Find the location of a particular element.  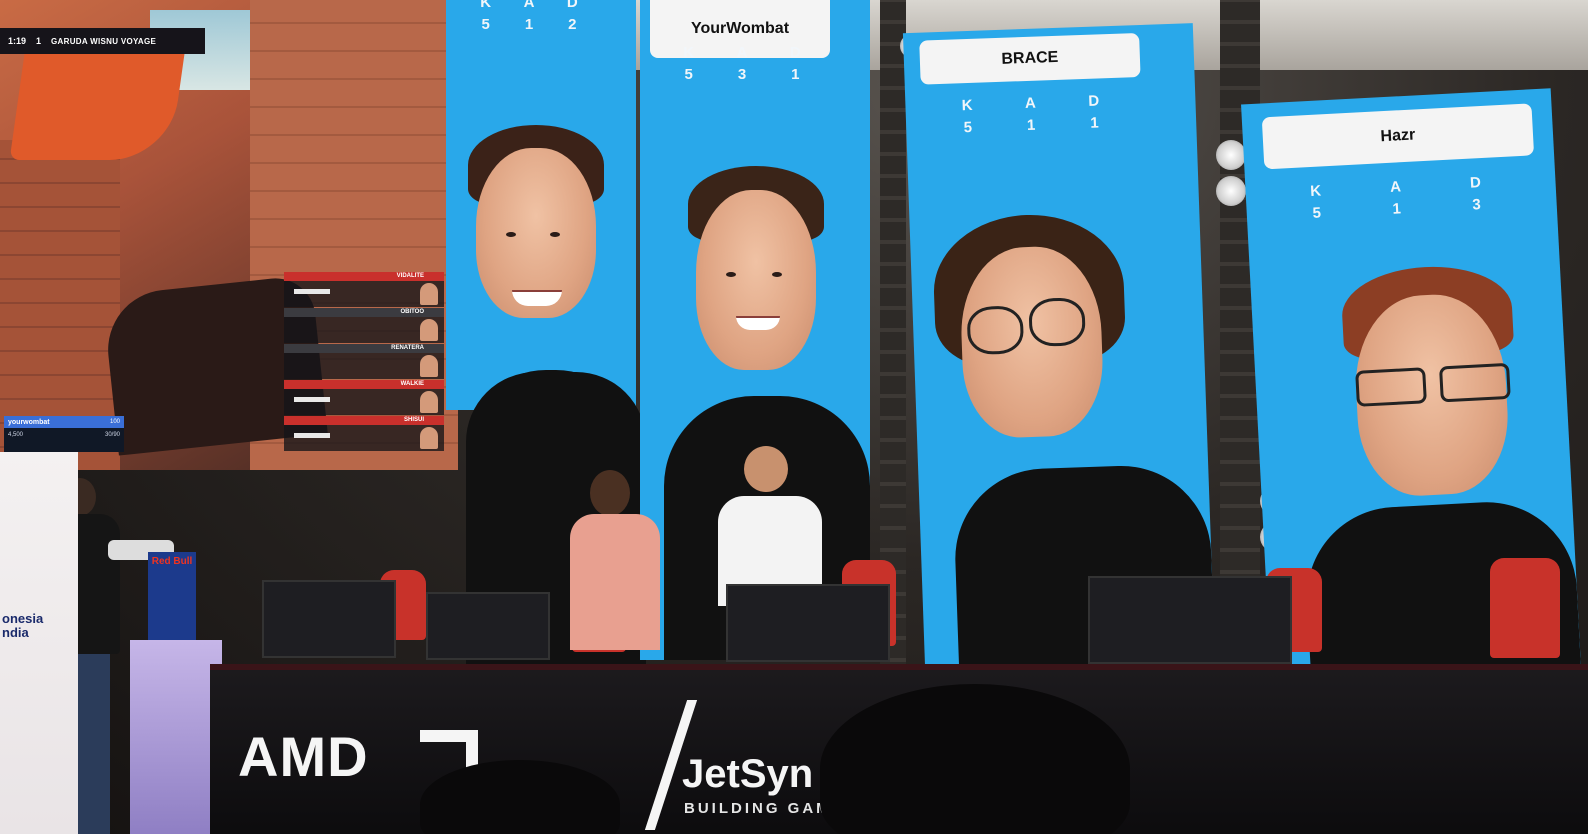

killfeed-row: VIDALITE is located at coordinates (364, 290).